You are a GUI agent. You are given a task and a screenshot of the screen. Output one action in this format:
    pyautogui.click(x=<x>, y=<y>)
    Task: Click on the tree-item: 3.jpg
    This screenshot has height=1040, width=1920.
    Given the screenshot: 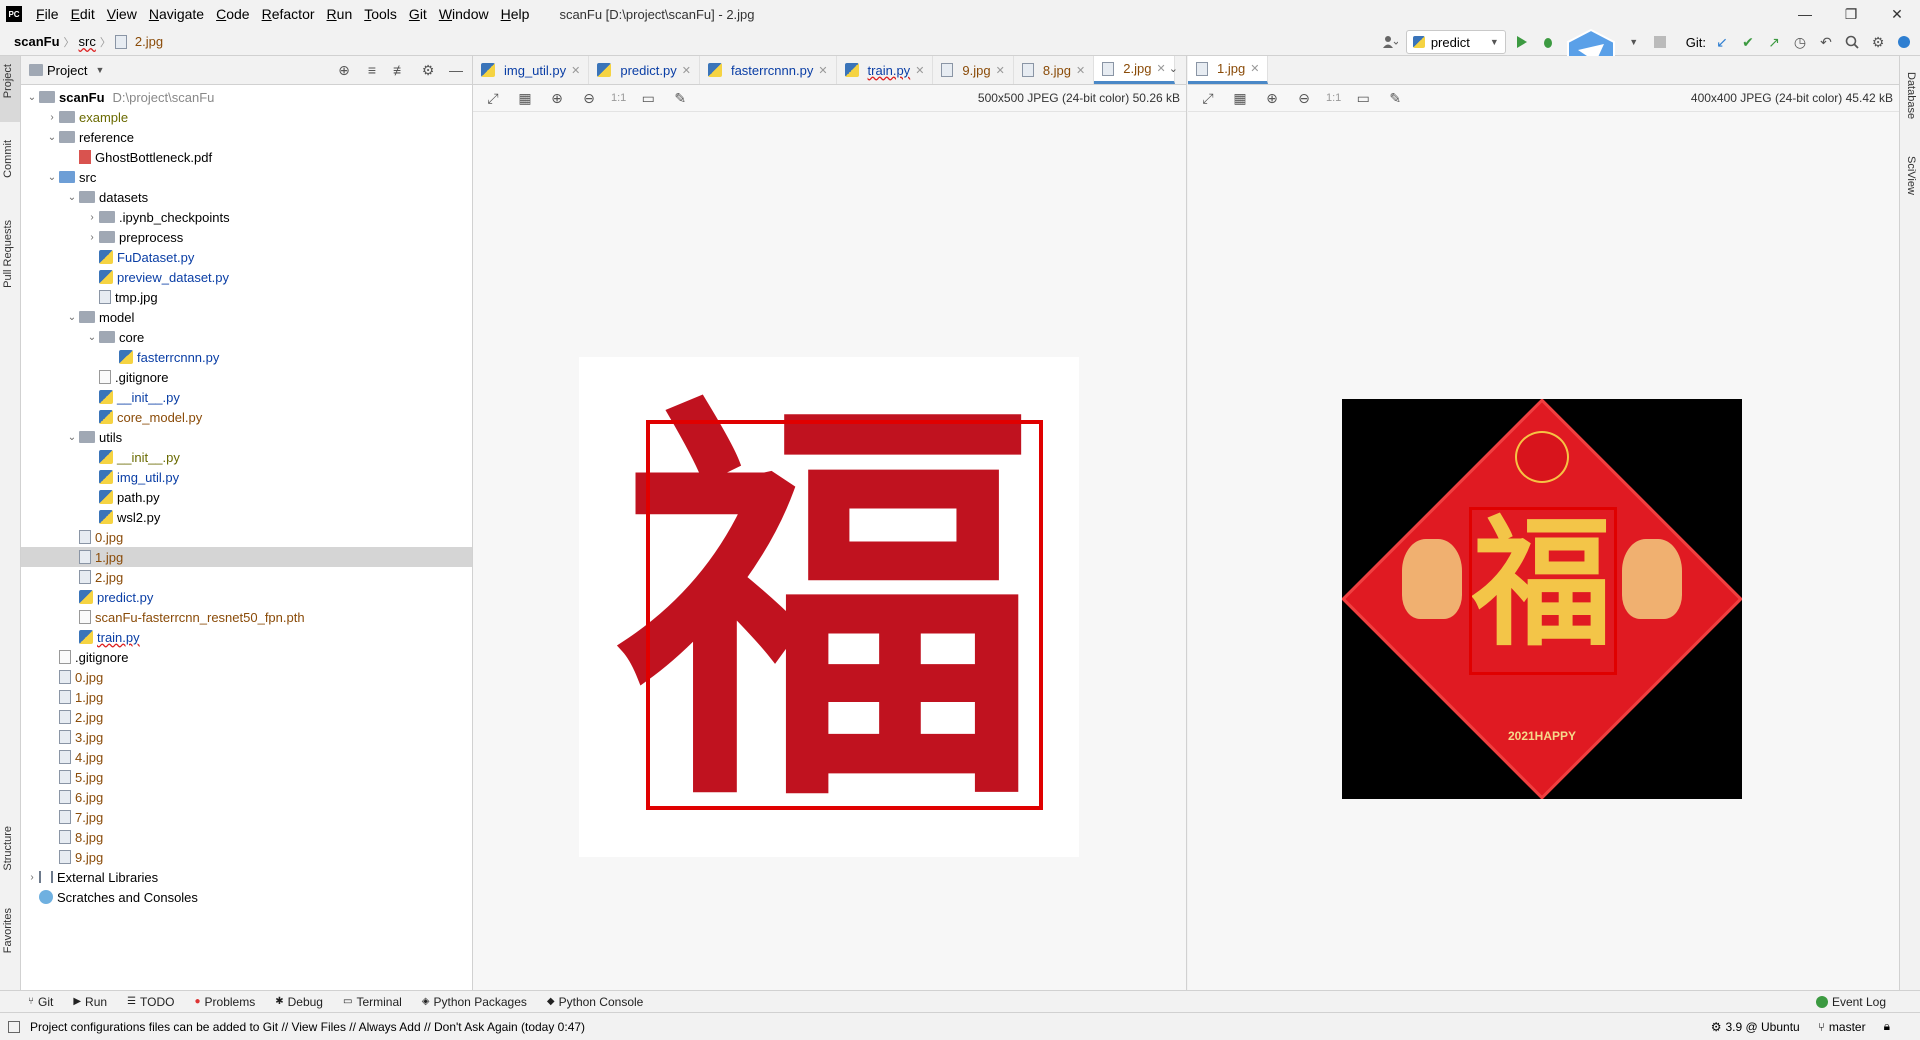 What is the action you would take?
    pyautogui.click(x=246, y=737)
    